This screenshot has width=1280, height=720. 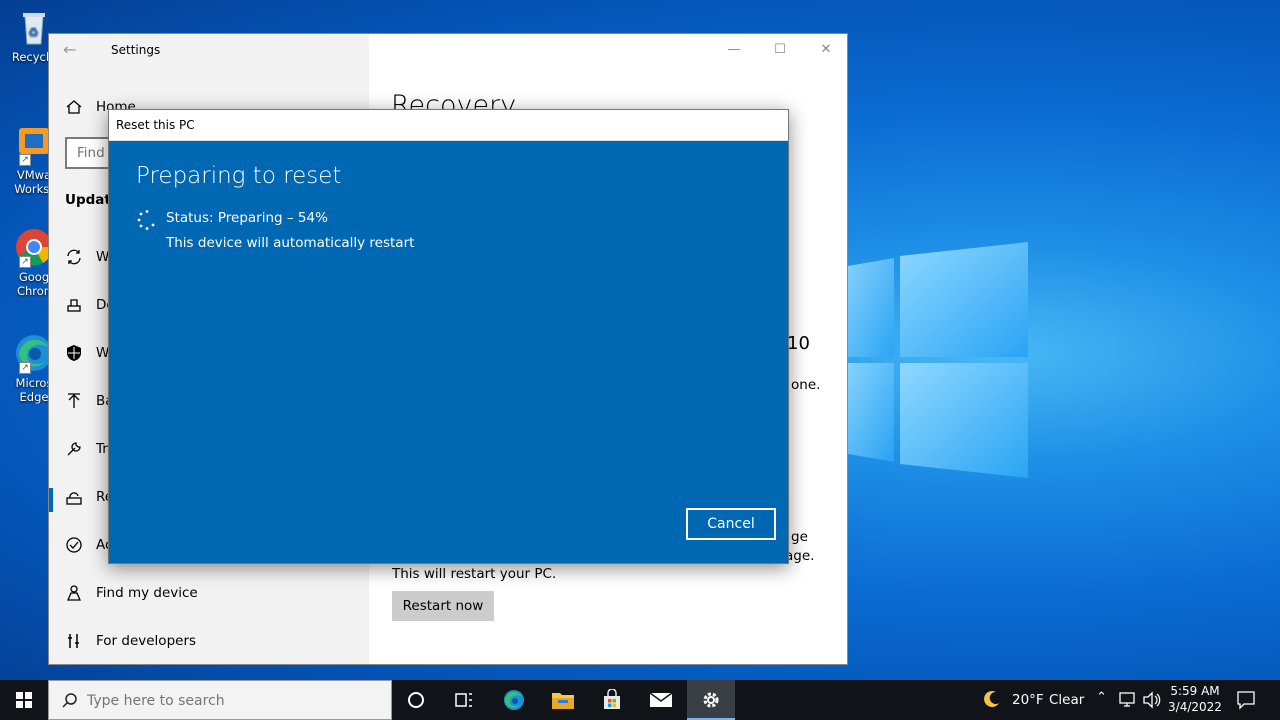 I want to click on settings-title: Settings, so click(x=136, y=50).